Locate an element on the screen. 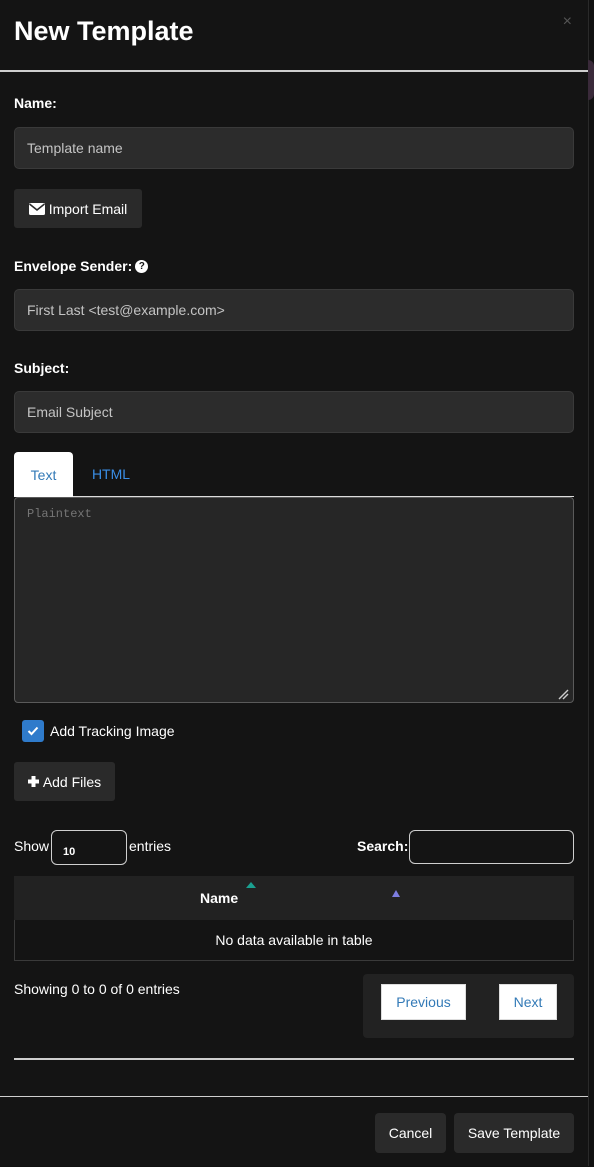 Image resolution: width=594 pixels, height=1167 pixels. add-files-button: Add Files is located at coordinates (64, 781).